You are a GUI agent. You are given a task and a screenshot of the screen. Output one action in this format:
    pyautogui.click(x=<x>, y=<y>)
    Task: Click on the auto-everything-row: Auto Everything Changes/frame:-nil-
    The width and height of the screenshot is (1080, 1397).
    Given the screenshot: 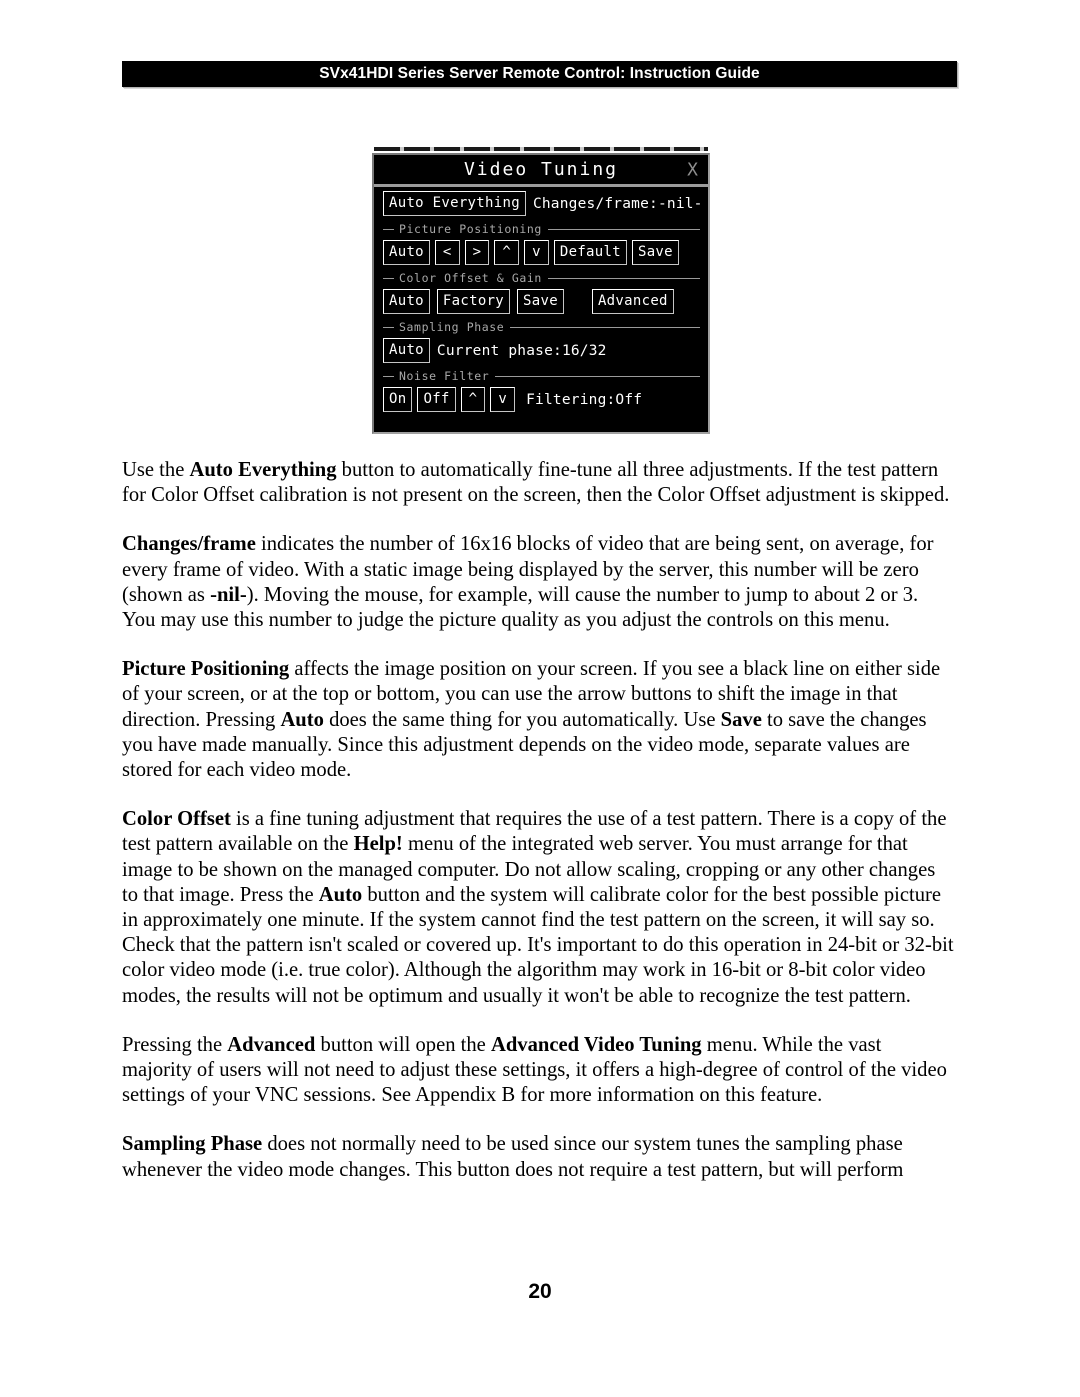 What is the action you would take?
    pyautogui.click(x=541, y=204)
    